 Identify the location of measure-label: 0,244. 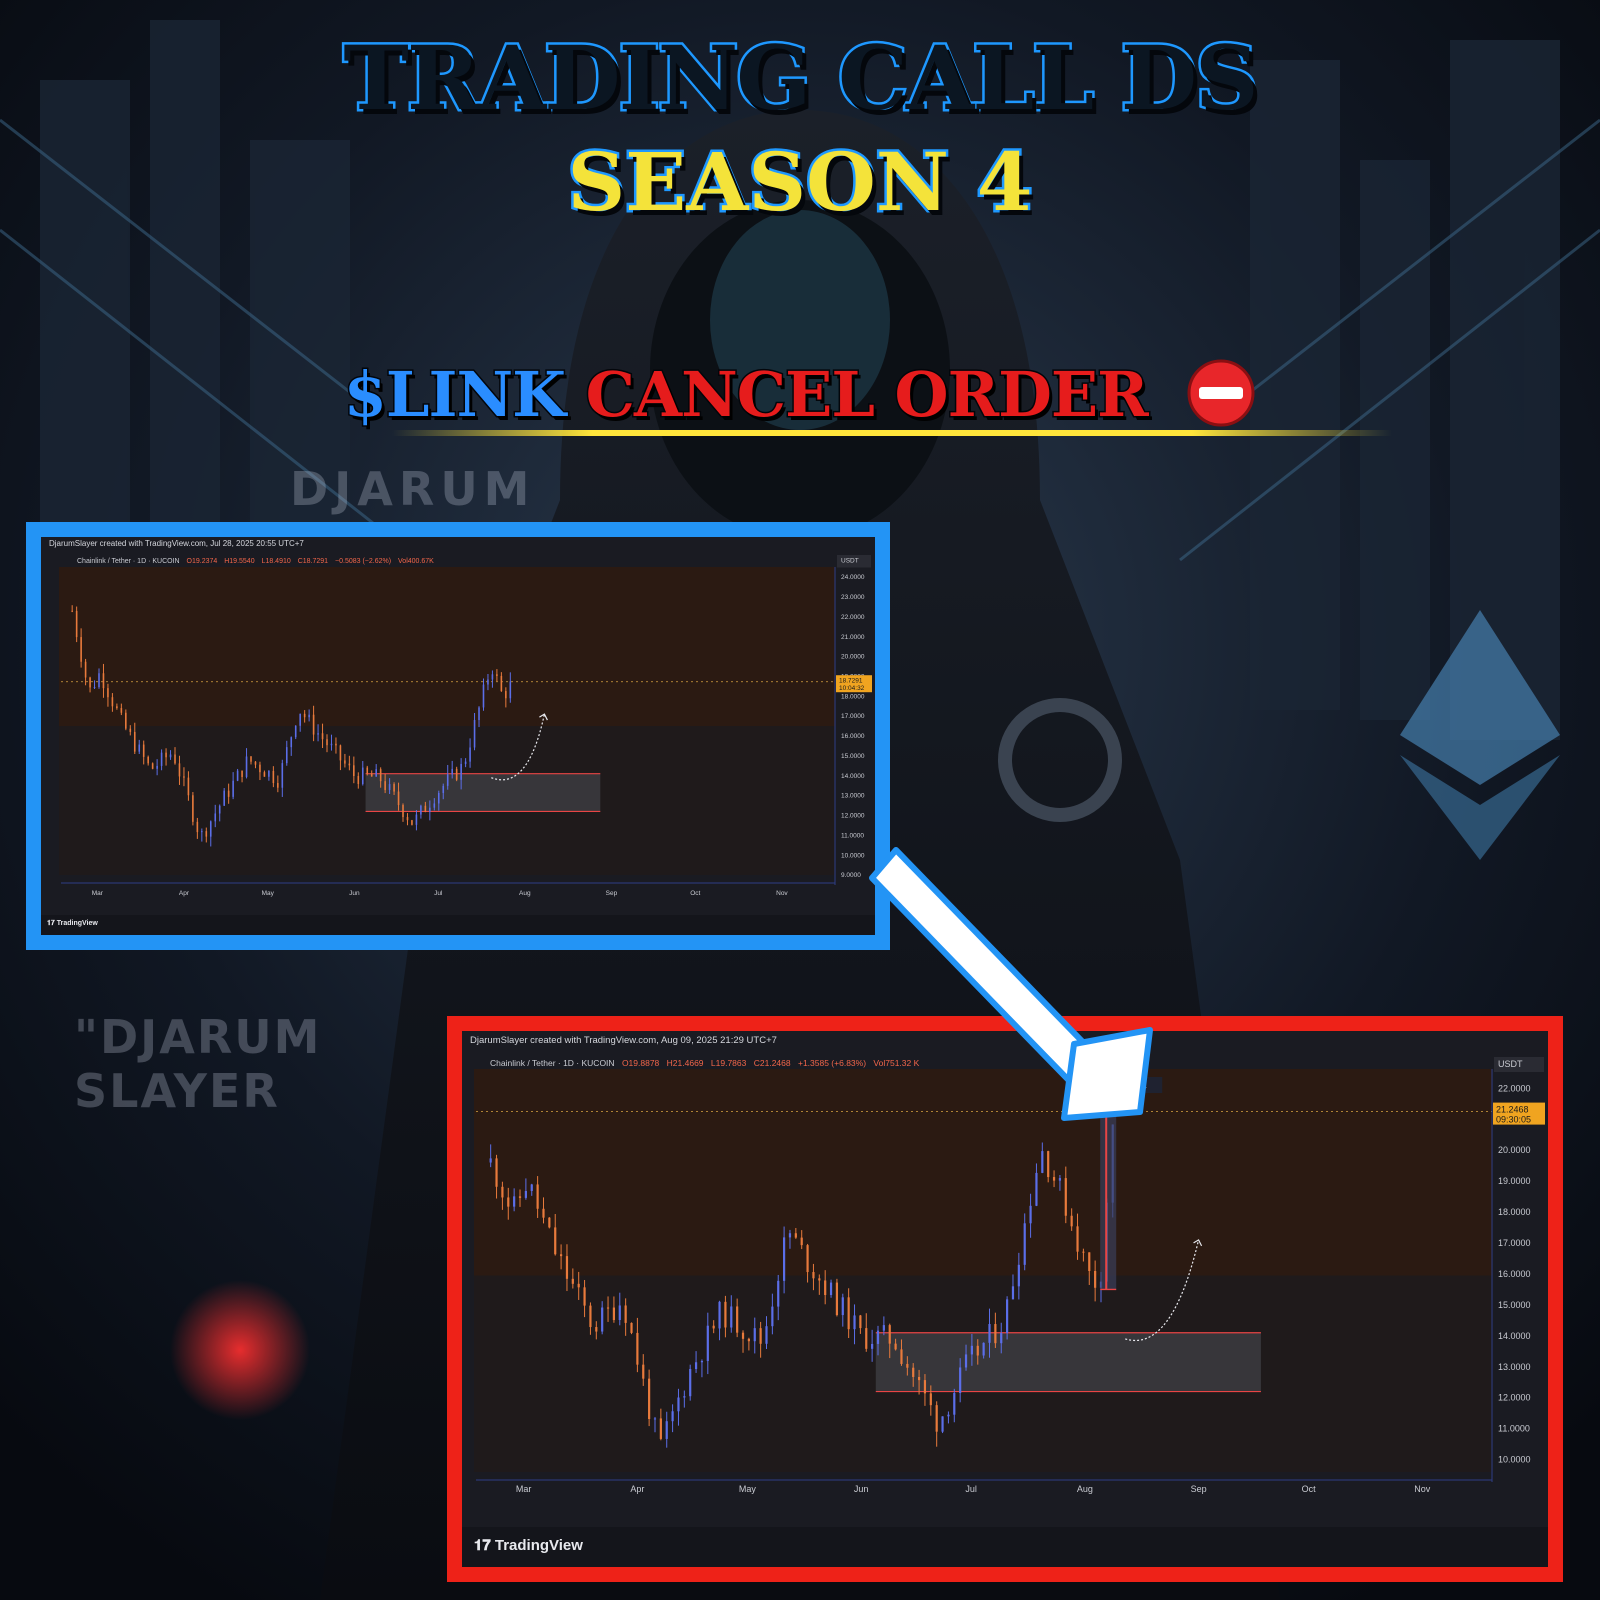
(1135, 1086).